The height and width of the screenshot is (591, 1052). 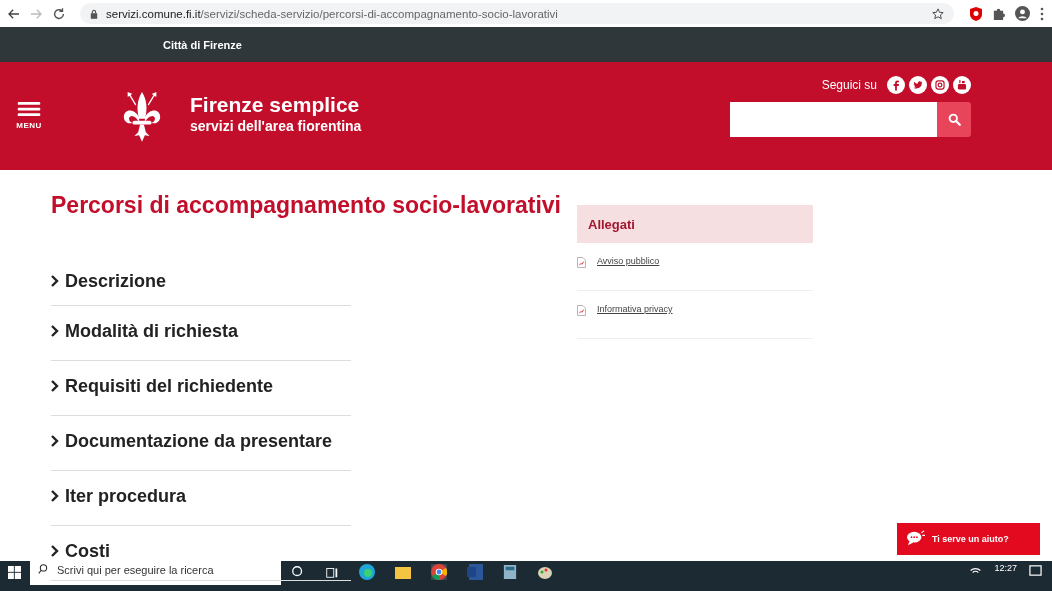 What do you see at coordinates (155, 573) in the screenshot?
I see `taskbar-search-field: Scrivi qui per eseguire la ricerca` at bounding box center [155, 573].